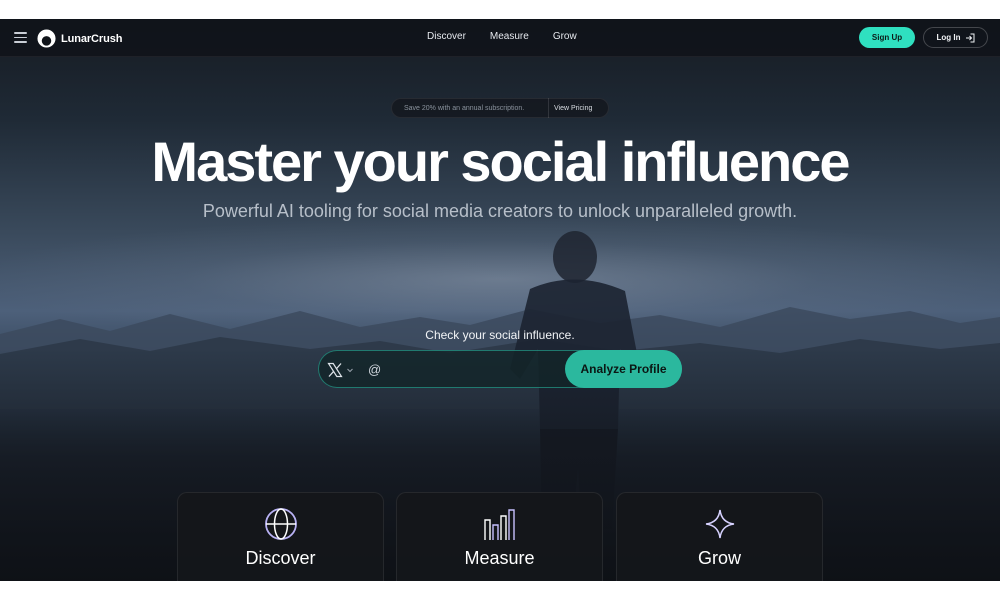  What do you see at coordinates (470, 370) in the screenshot?
I see `handle-input` at bounding box center [470, 370].